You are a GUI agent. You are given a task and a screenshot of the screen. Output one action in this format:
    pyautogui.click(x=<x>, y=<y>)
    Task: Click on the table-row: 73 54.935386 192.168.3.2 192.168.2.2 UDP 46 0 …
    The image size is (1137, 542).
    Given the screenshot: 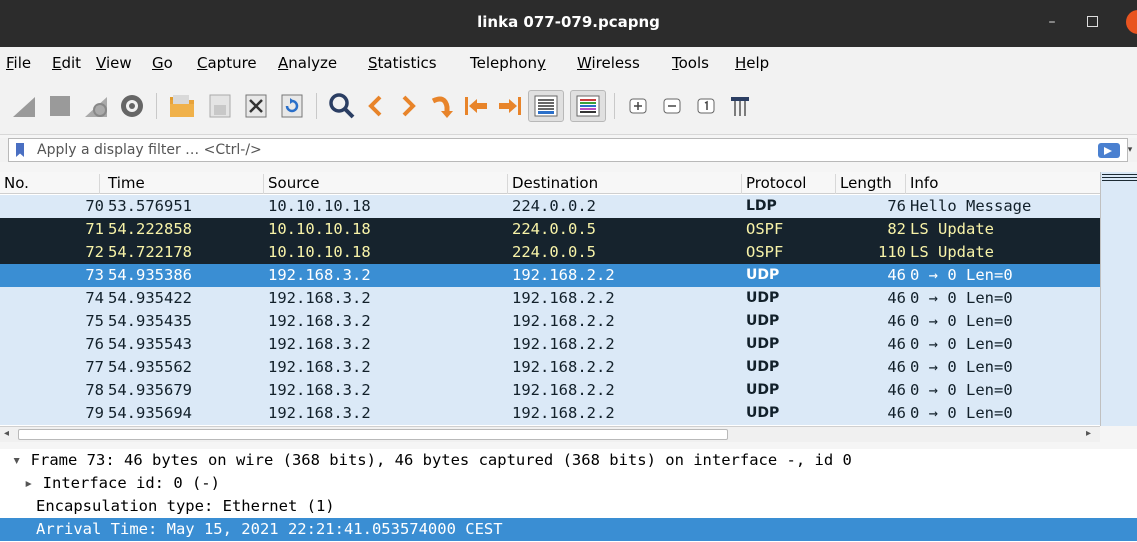 What is the action you would take?
    pyautogui.click(x=550, y=275)
    